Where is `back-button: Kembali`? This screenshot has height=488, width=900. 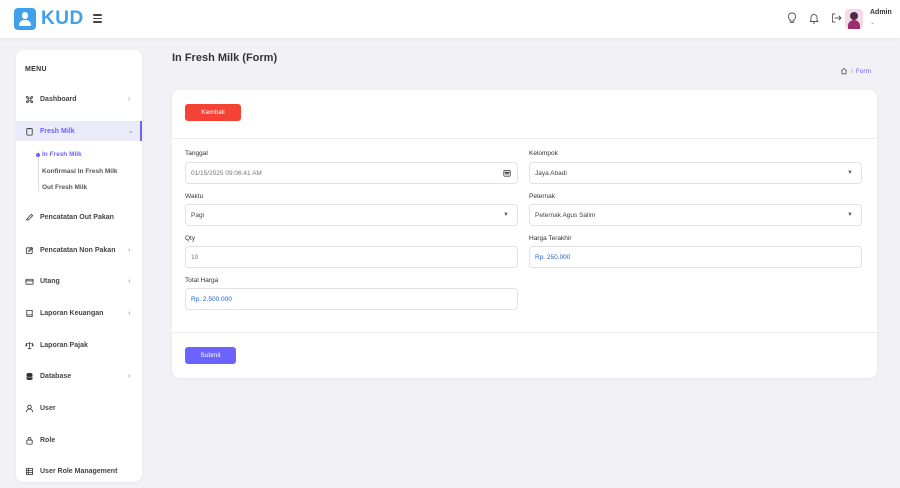 back-button: Kembali is located at coordinates (213, 112).